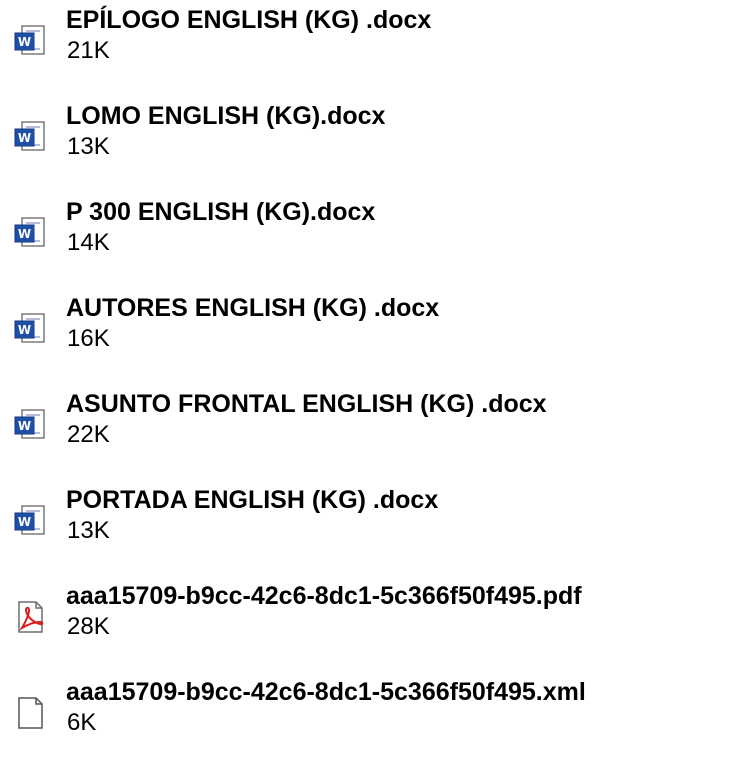 This screenshot has width=733, height=757. What do you see at coordinates (252, 308) in the screenshot?
I see `file-name: AUTORES ENGLISH (KG) .docx` at bounding box center [252, 308].